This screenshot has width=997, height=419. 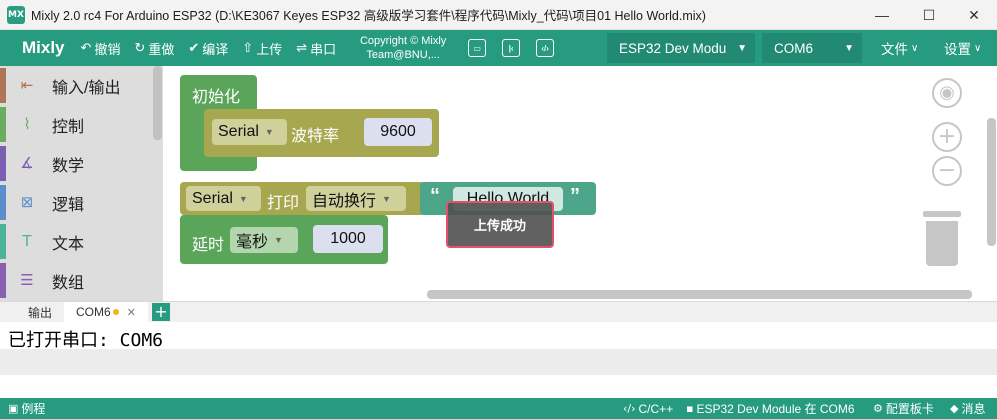 I want to click on baud-input: 9600, so click(x=398, y=132).